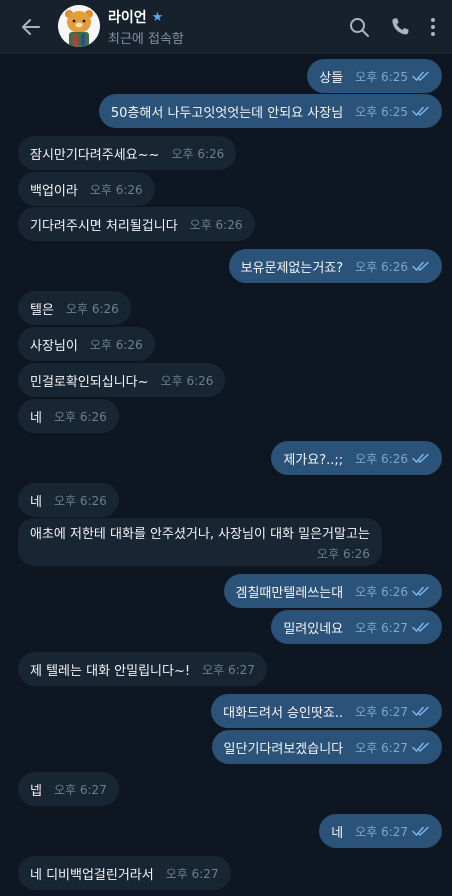 This screenshot has height=896, width=452. What do you see at coordinates (31, 27) in the screenshot?
I see `back-arrow-icon` at bounding box center [31, 27].